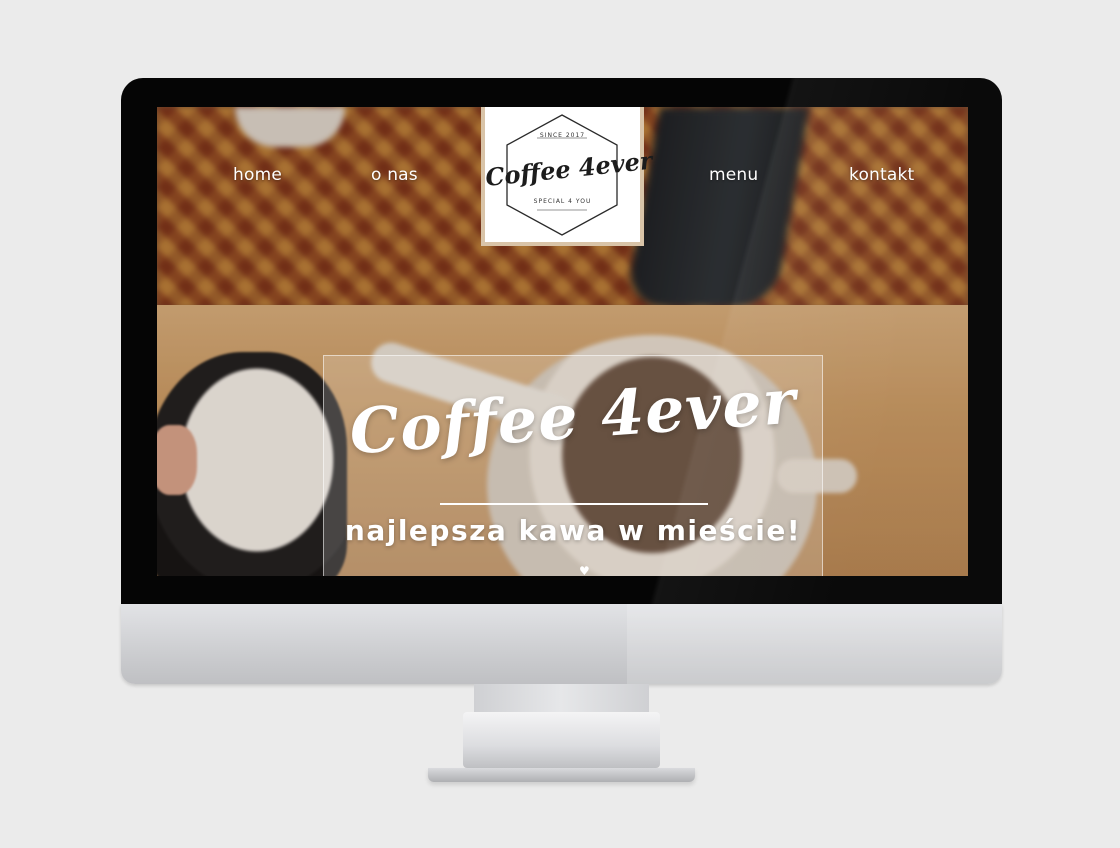 The image size is (1120, 848). What do you see at coordinates (573, 416) in the screenshot?
I see `hero-title: Coffee 4ever` at bounding box center [573, 416].